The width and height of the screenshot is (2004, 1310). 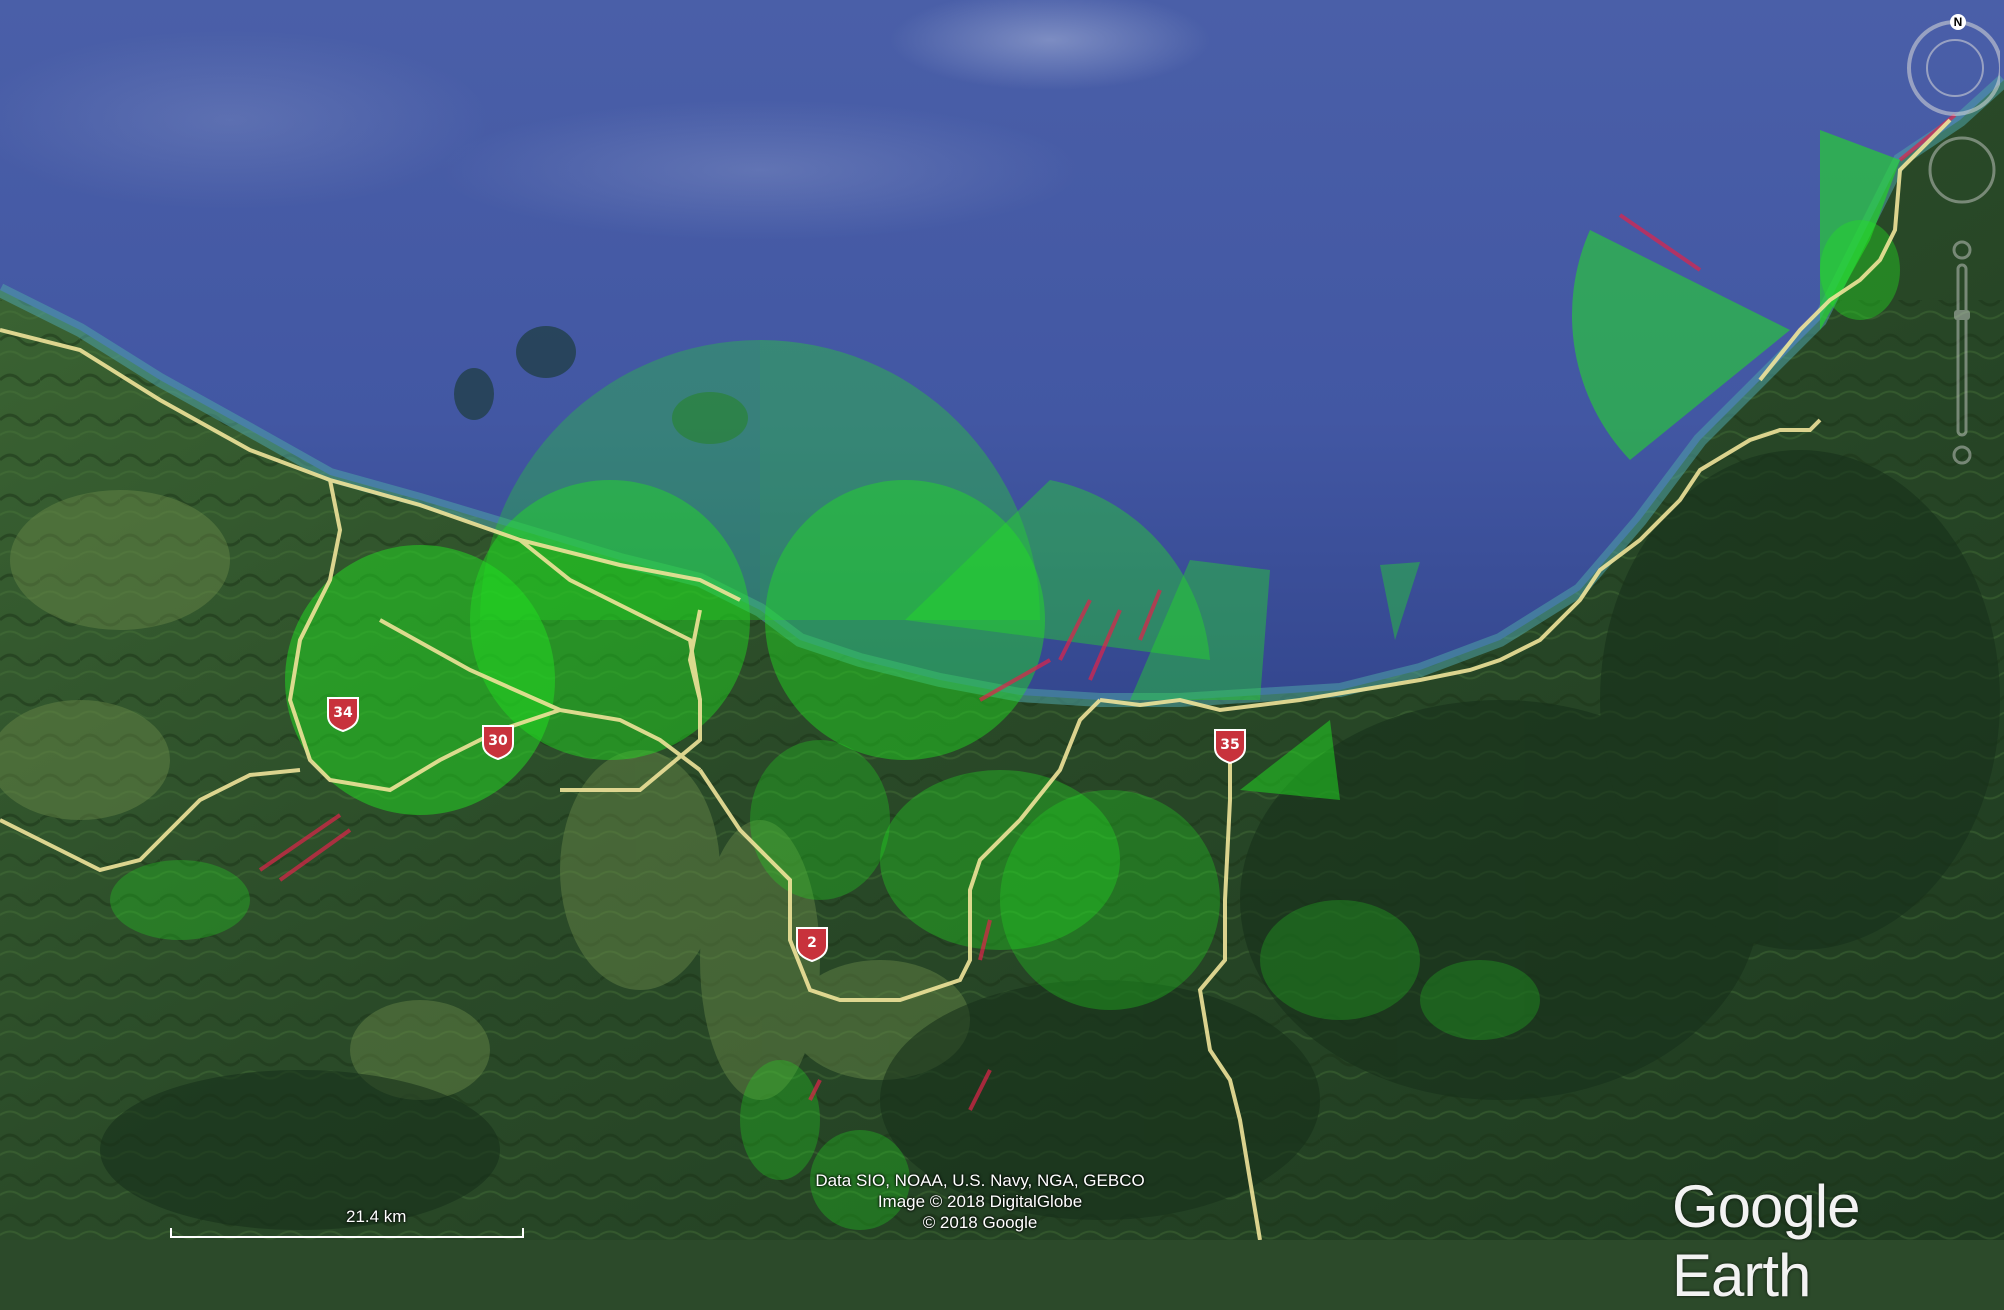 I want to click on route-shield-2-number: 2, so click(x=812, y=943).